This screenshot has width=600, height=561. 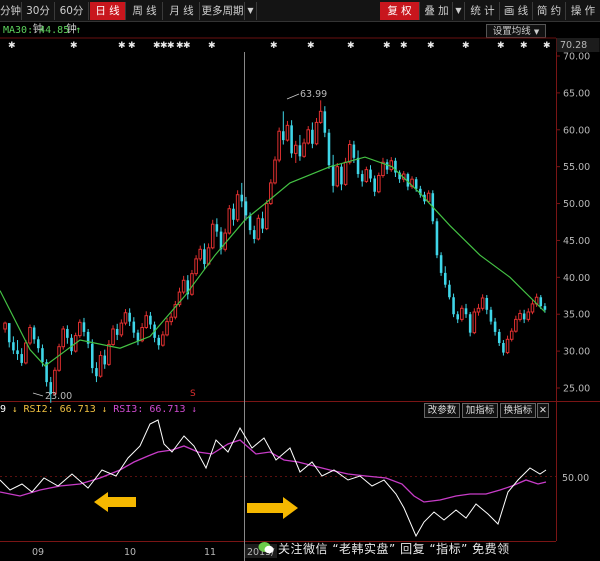 I want to click on rsi2-value: RSI2: 66.713, so click(x=59, y=409).